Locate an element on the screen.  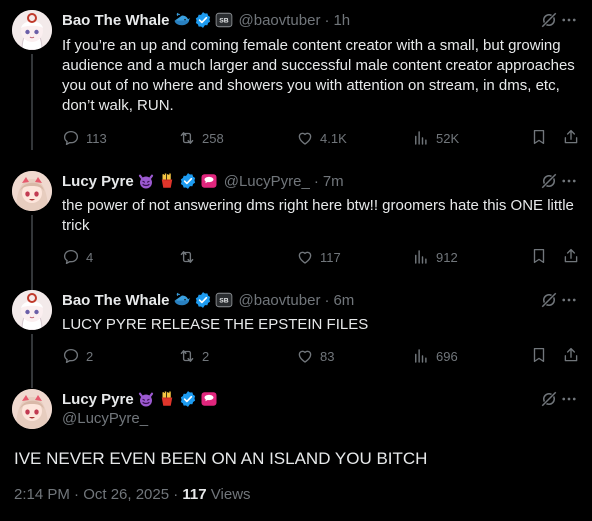
repost-count: 2 is located at coordinates (206, 356).